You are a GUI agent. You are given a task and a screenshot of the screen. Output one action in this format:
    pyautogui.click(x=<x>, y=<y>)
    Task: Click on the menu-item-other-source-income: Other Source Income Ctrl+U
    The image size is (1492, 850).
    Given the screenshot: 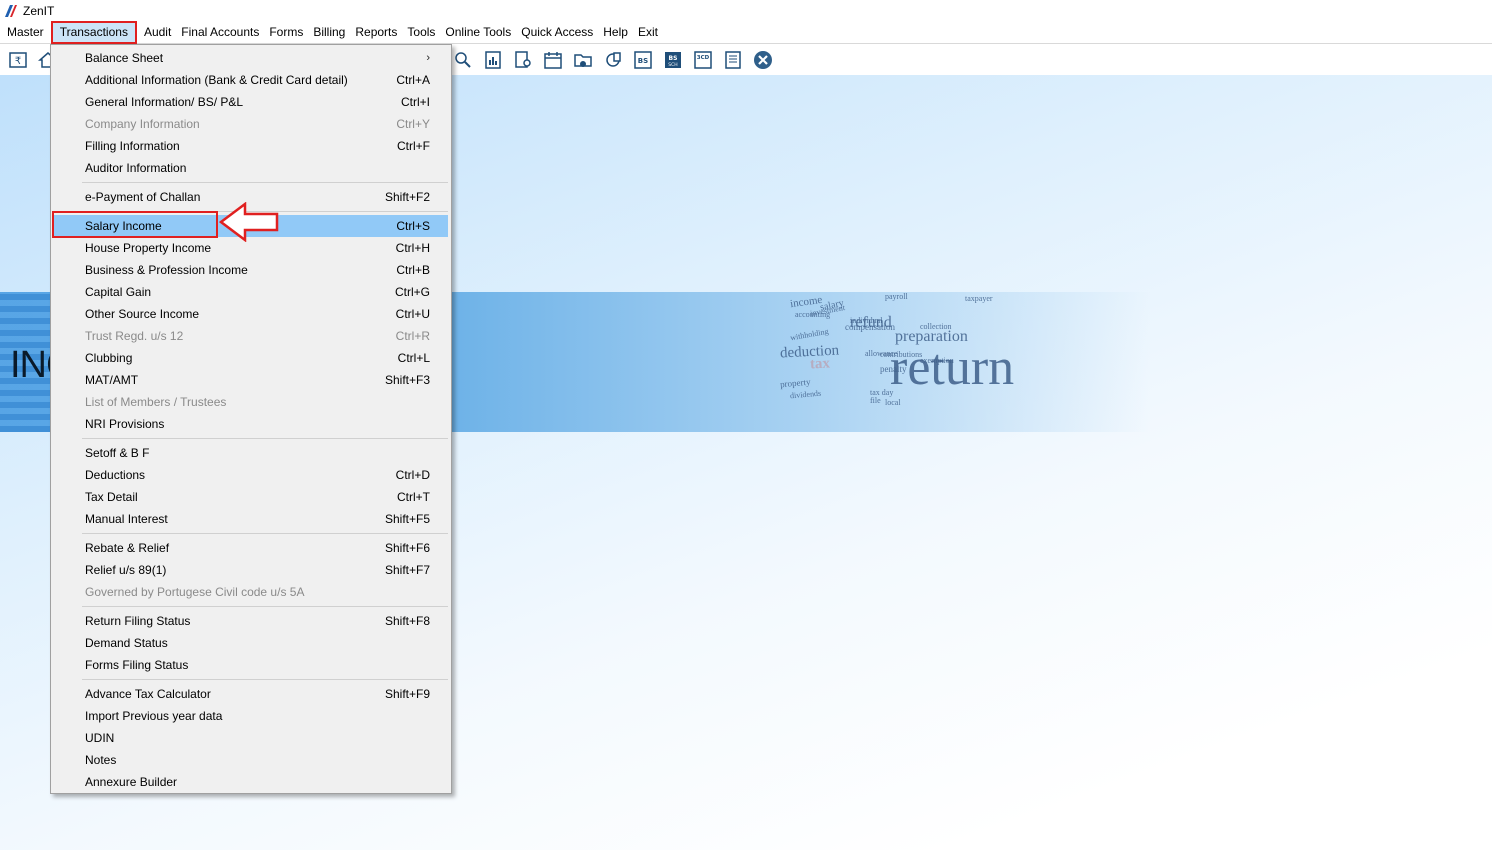 What is the action you would take?
    pyautogui.click(x=251, y=314)
    